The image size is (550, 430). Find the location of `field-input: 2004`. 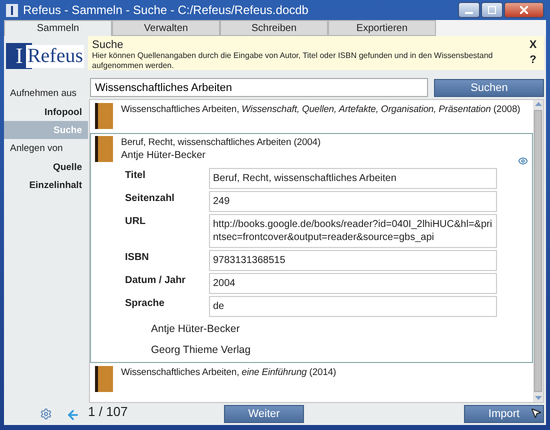

field-input: 2004 is located at coordinates (353, 283).